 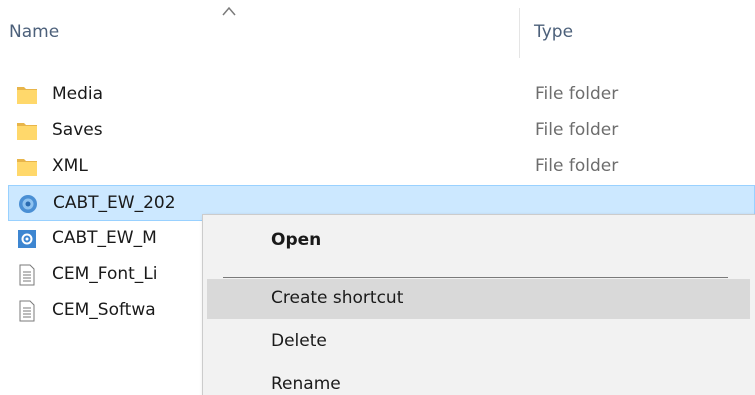 I want to click on application-icon, so click(x=28, y=204).